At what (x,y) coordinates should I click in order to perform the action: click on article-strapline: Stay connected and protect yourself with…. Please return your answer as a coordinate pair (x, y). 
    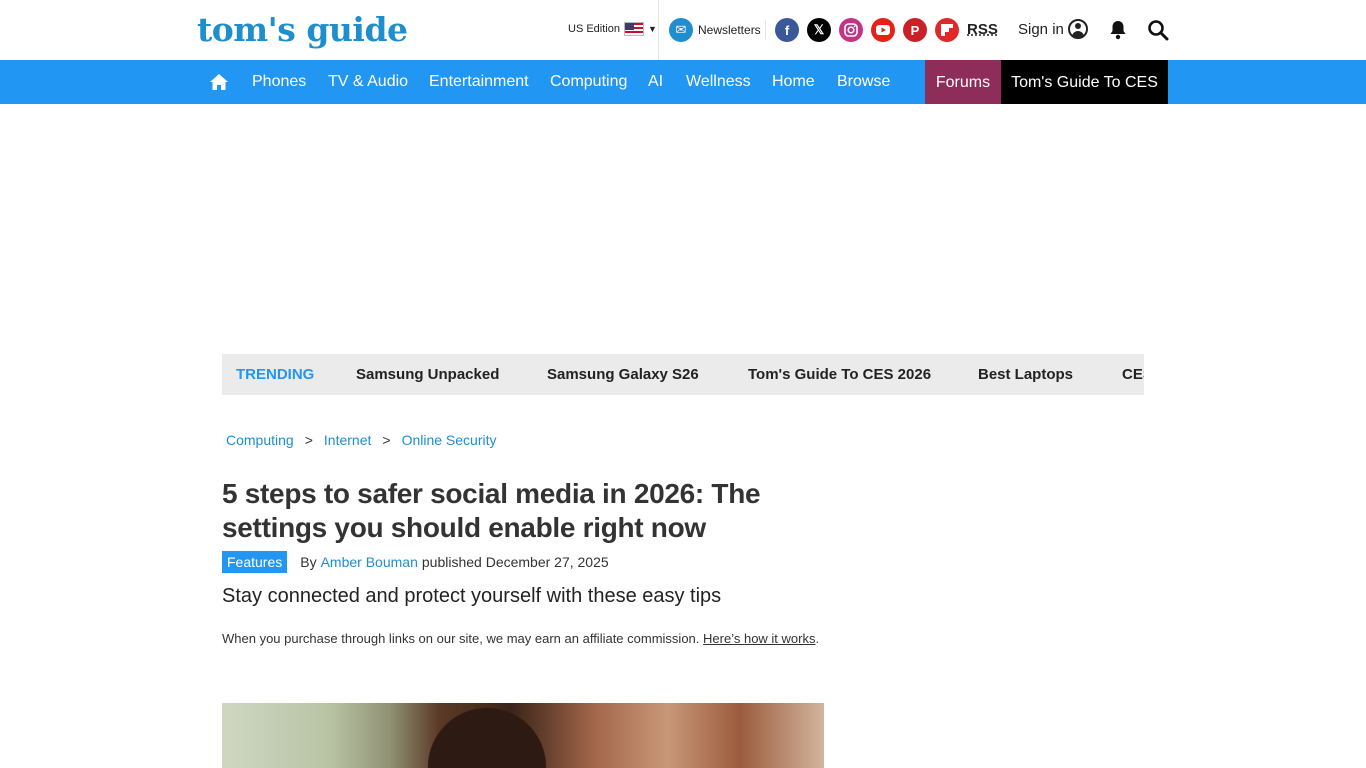
    Looking at the image, I should click on (472, 596).